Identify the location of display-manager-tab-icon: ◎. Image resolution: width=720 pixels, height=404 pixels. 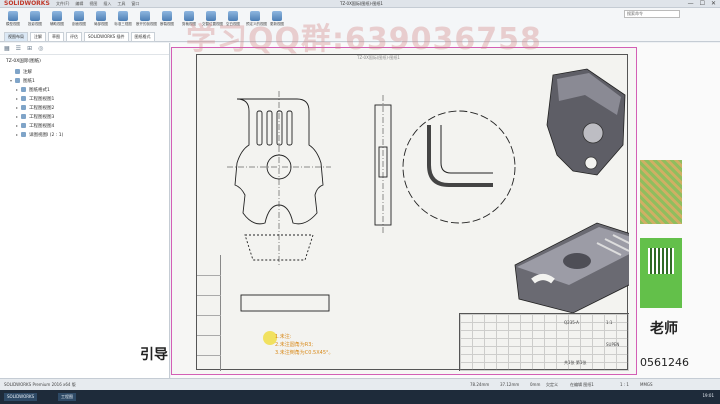
(40, 48).